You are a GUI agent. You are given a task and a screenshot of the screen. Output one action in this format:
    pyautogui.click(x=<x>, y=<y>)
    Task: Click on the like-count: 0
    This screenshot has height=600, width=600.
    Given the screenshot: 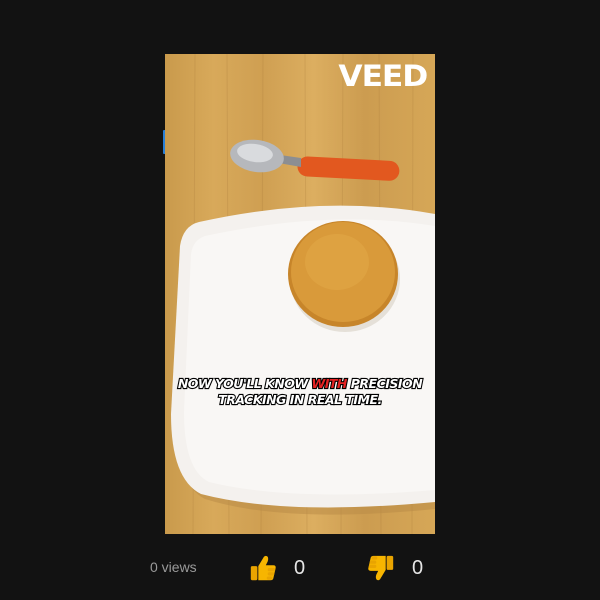 What is the action you would take?
    pyautogui.click(x=300, y=567)
    